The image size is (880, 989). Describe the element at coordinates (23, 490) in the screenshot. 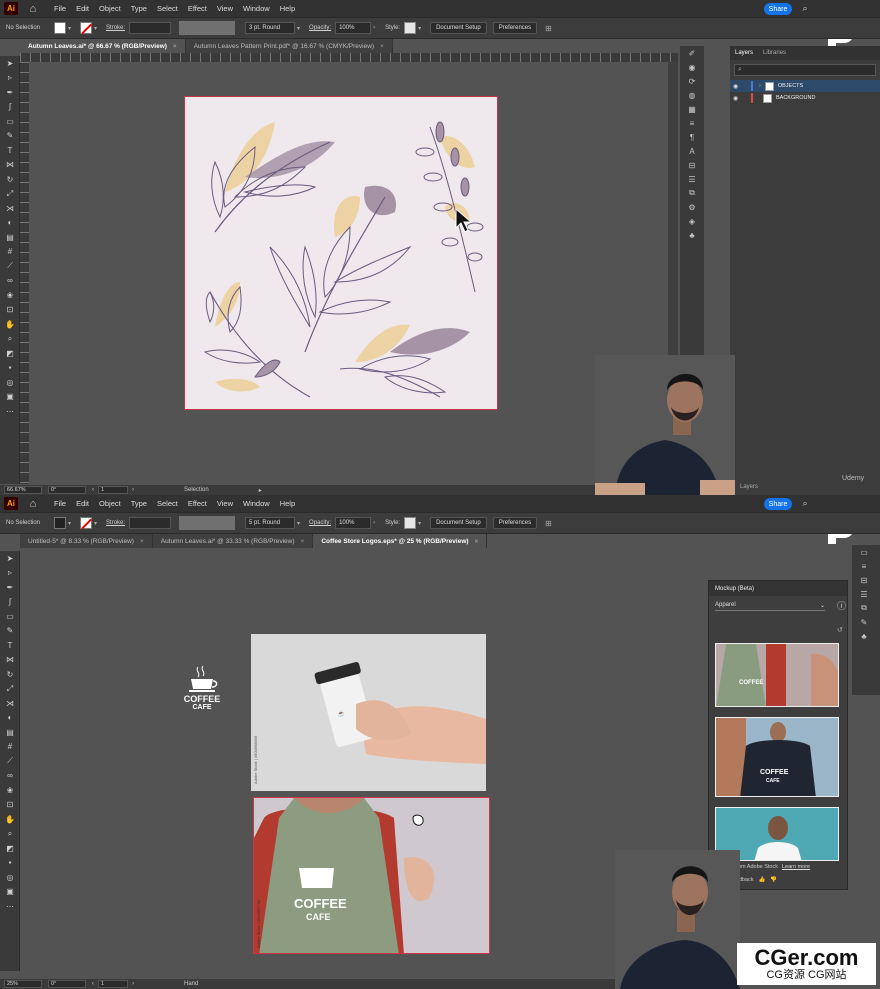

I see `zoom-field: 66.67%` at that location.